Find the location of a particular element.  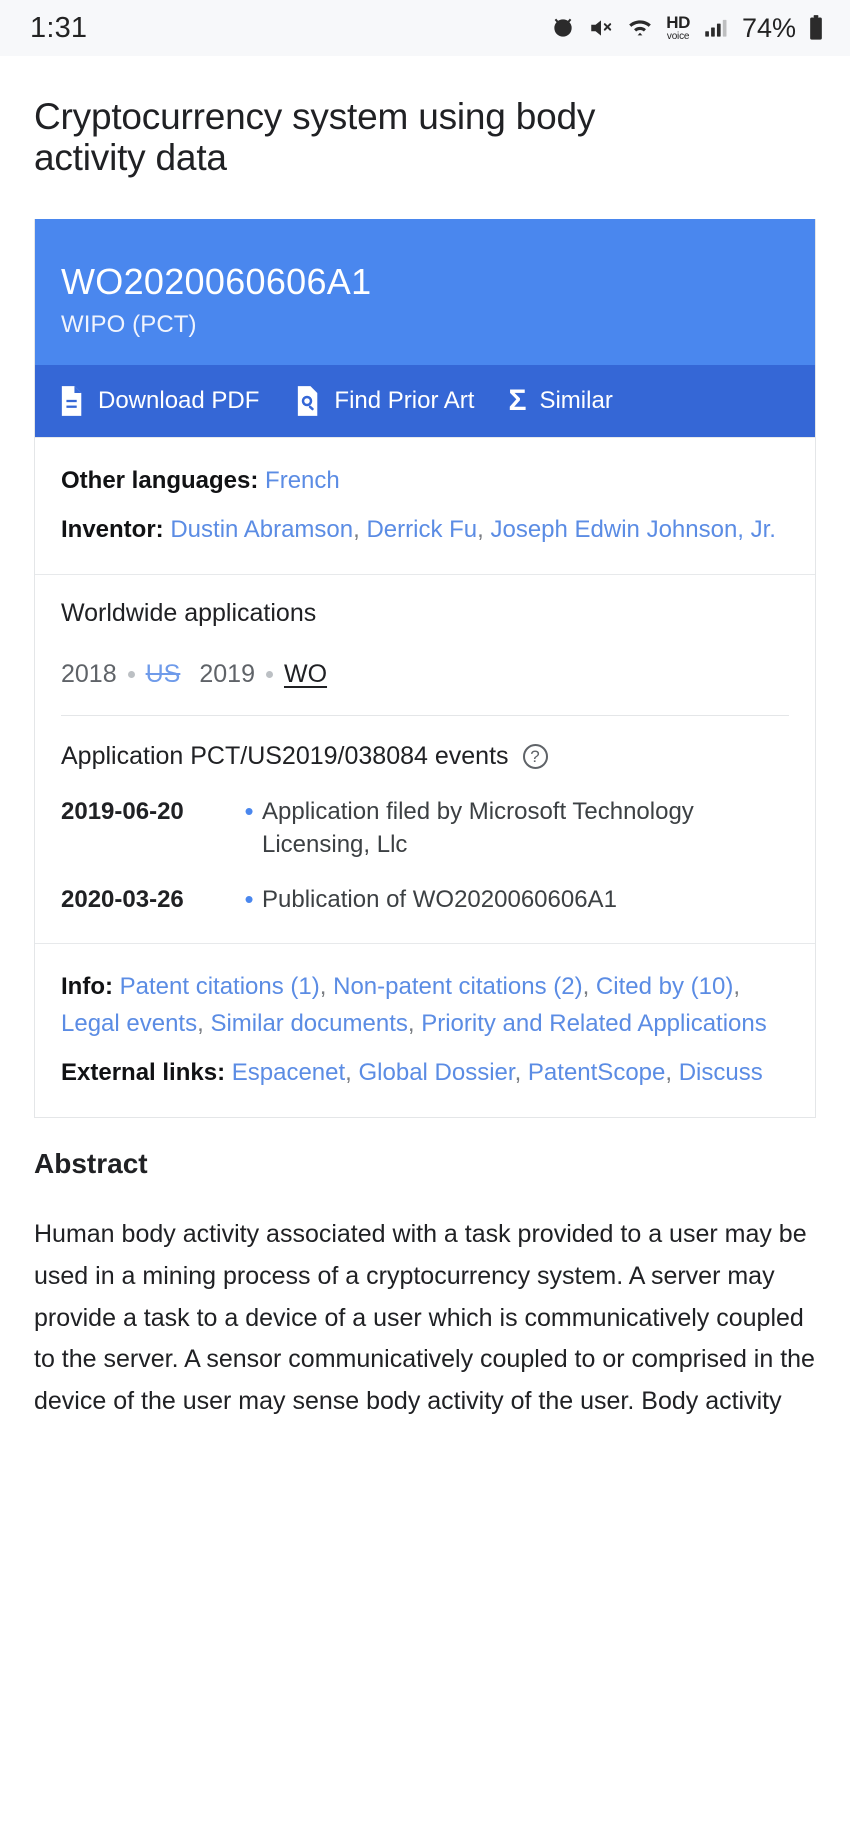

search-document-icon is located at coordinates (307, 401).